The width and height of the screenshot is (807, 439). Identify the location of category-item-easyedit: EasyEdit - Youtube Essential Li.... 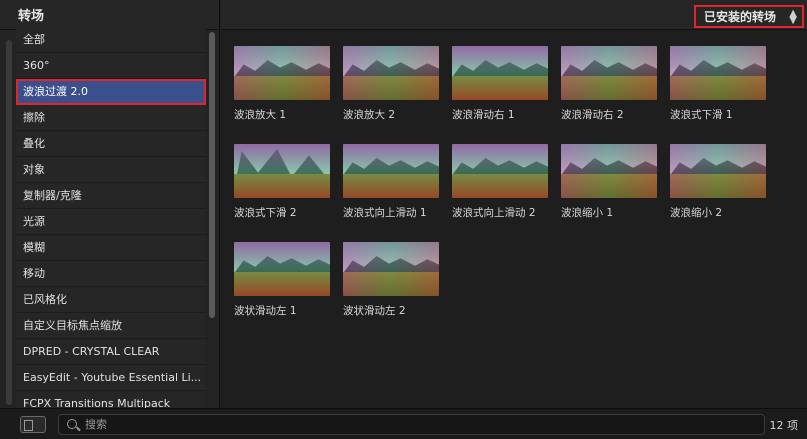
(111, 378).